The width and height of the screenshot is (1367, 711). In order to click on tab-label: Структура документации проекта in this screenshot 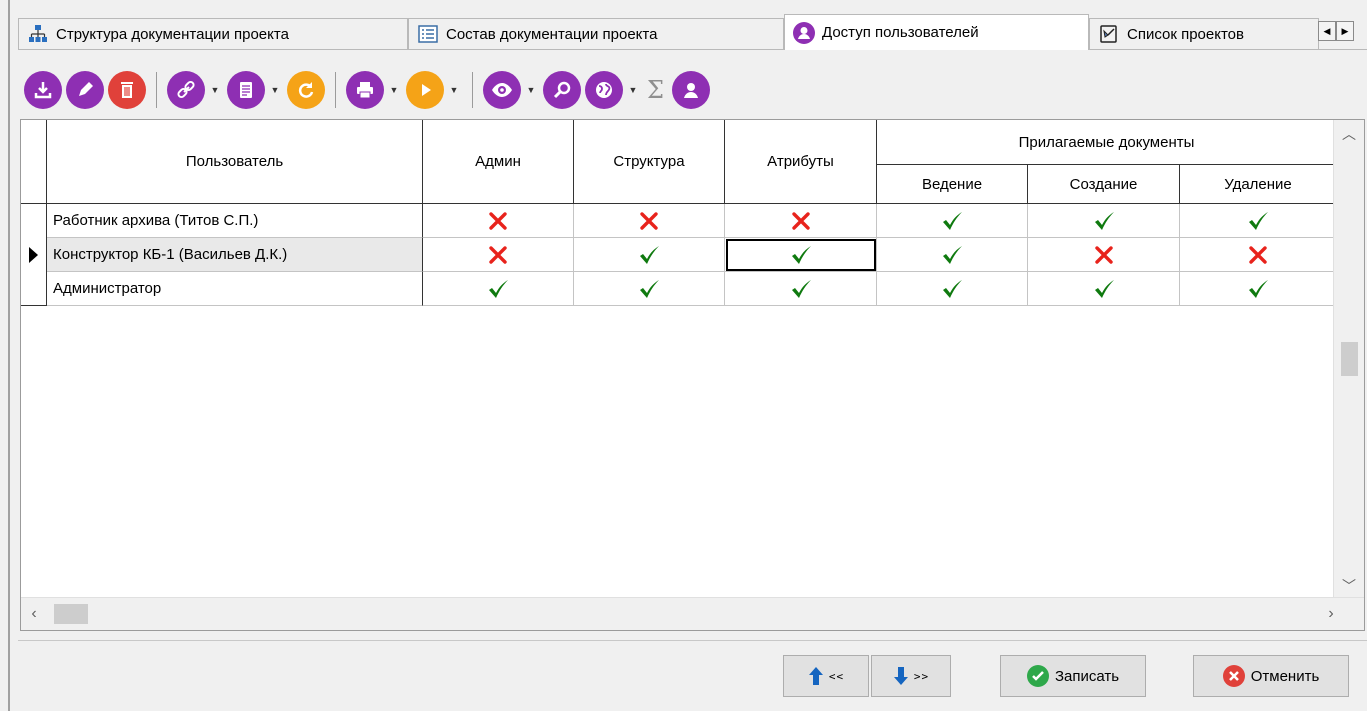, I will do `click(172, 34)`.